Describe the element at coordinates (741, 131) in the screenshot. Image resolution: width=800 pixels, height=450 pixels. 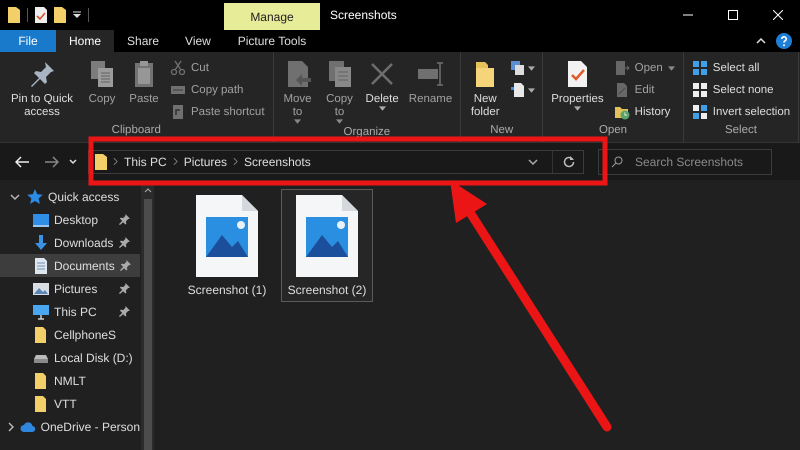
I see `ribbon-group-label: Select` at that location.